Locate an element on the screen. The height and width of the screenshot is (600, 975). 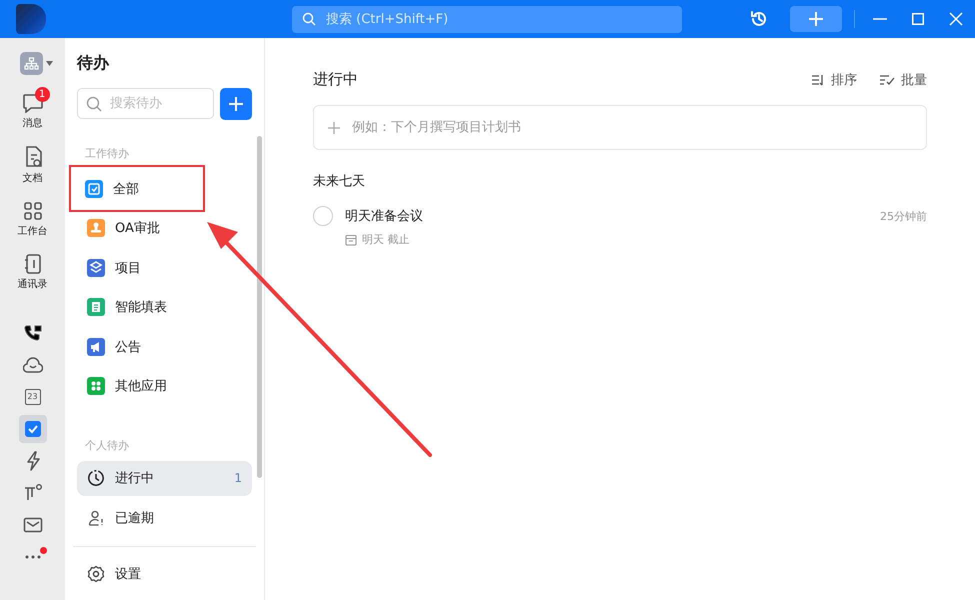
nav-label: 文档 is located at coordinates (32, 178).